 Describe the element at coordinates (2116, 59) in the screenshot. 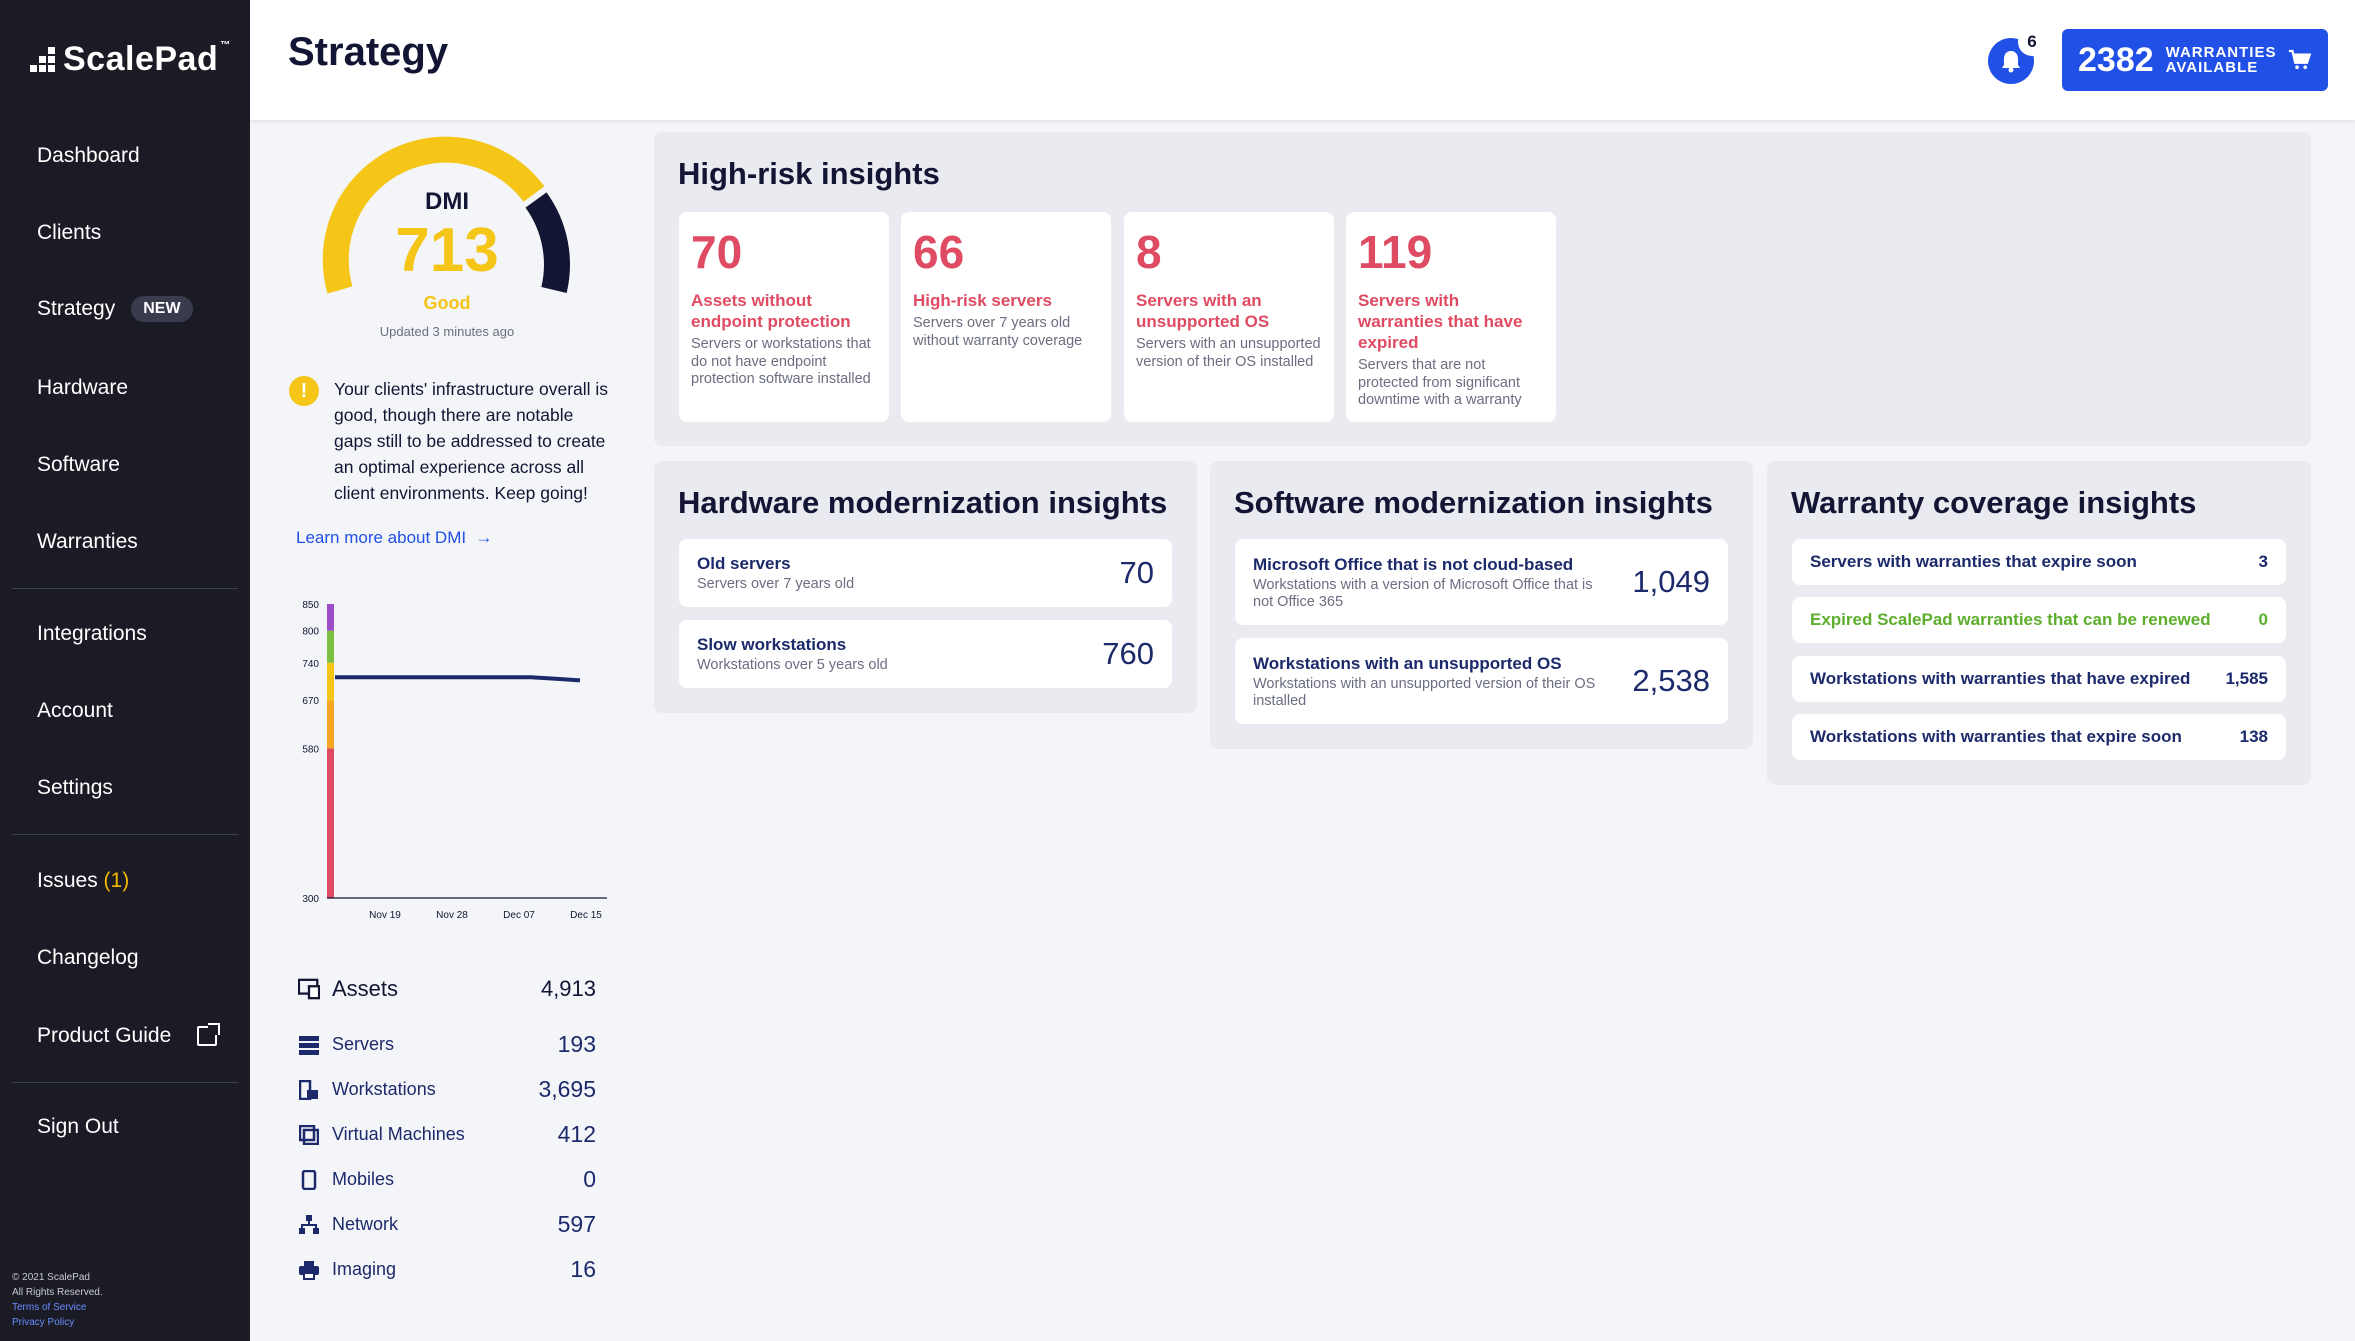

I see `warranties-count: 2382` at that location.